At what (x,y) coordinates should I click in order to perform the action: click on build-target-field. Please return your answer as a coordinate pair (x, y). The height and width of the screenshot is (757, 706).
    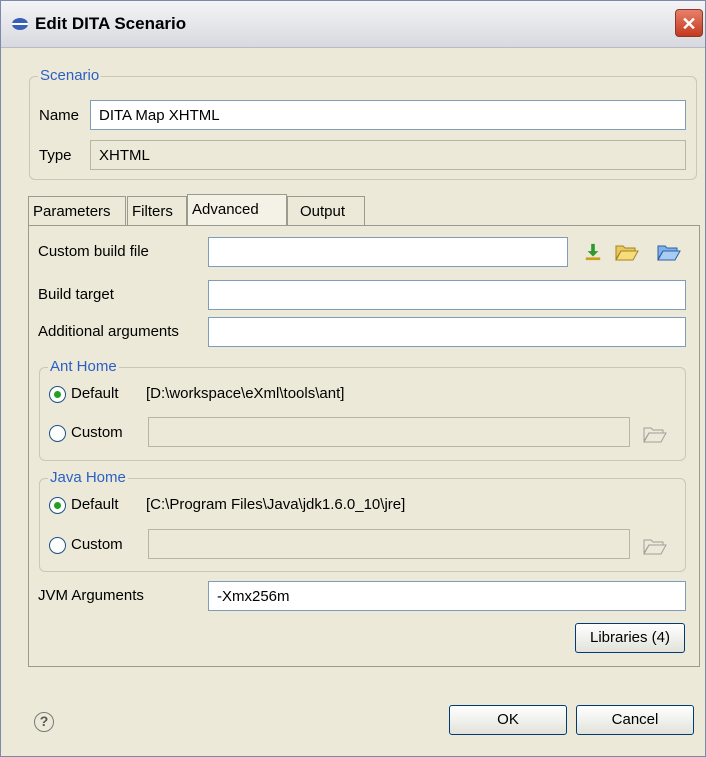
    Looking at the image, I should click on (447, 295).